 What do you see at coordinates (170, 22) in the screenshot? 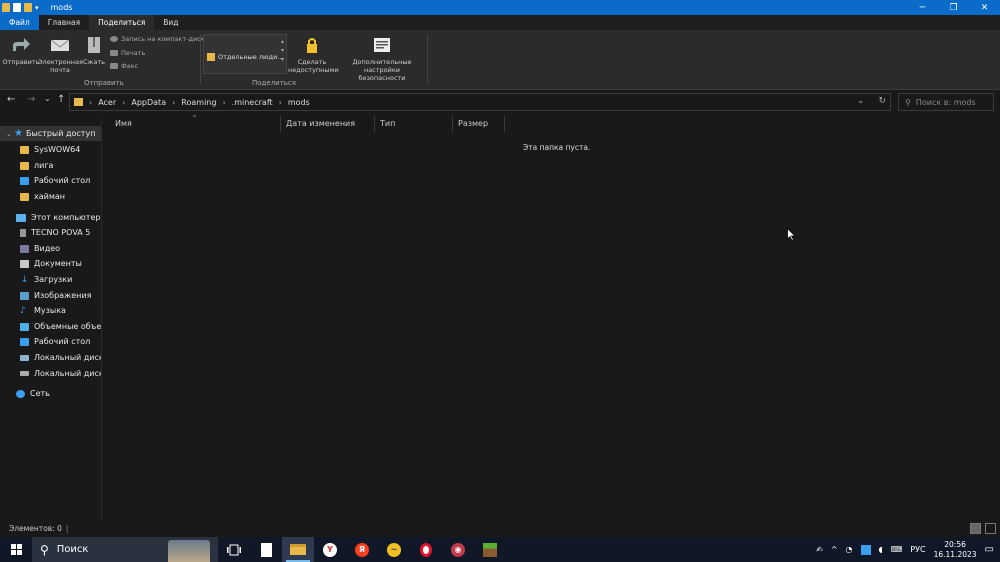
I see `tab-view: Вид` at bounding box center [170, 22].